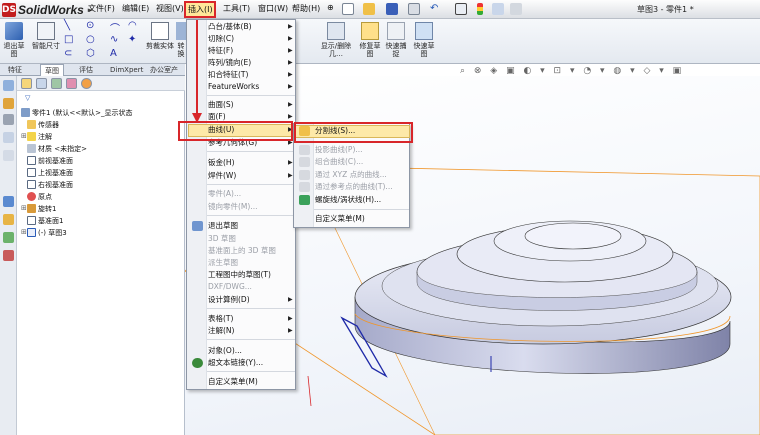  Describe the element at coordinates (52, 70) in the screenshot. I see `tab-sketch: 草图` at that location.